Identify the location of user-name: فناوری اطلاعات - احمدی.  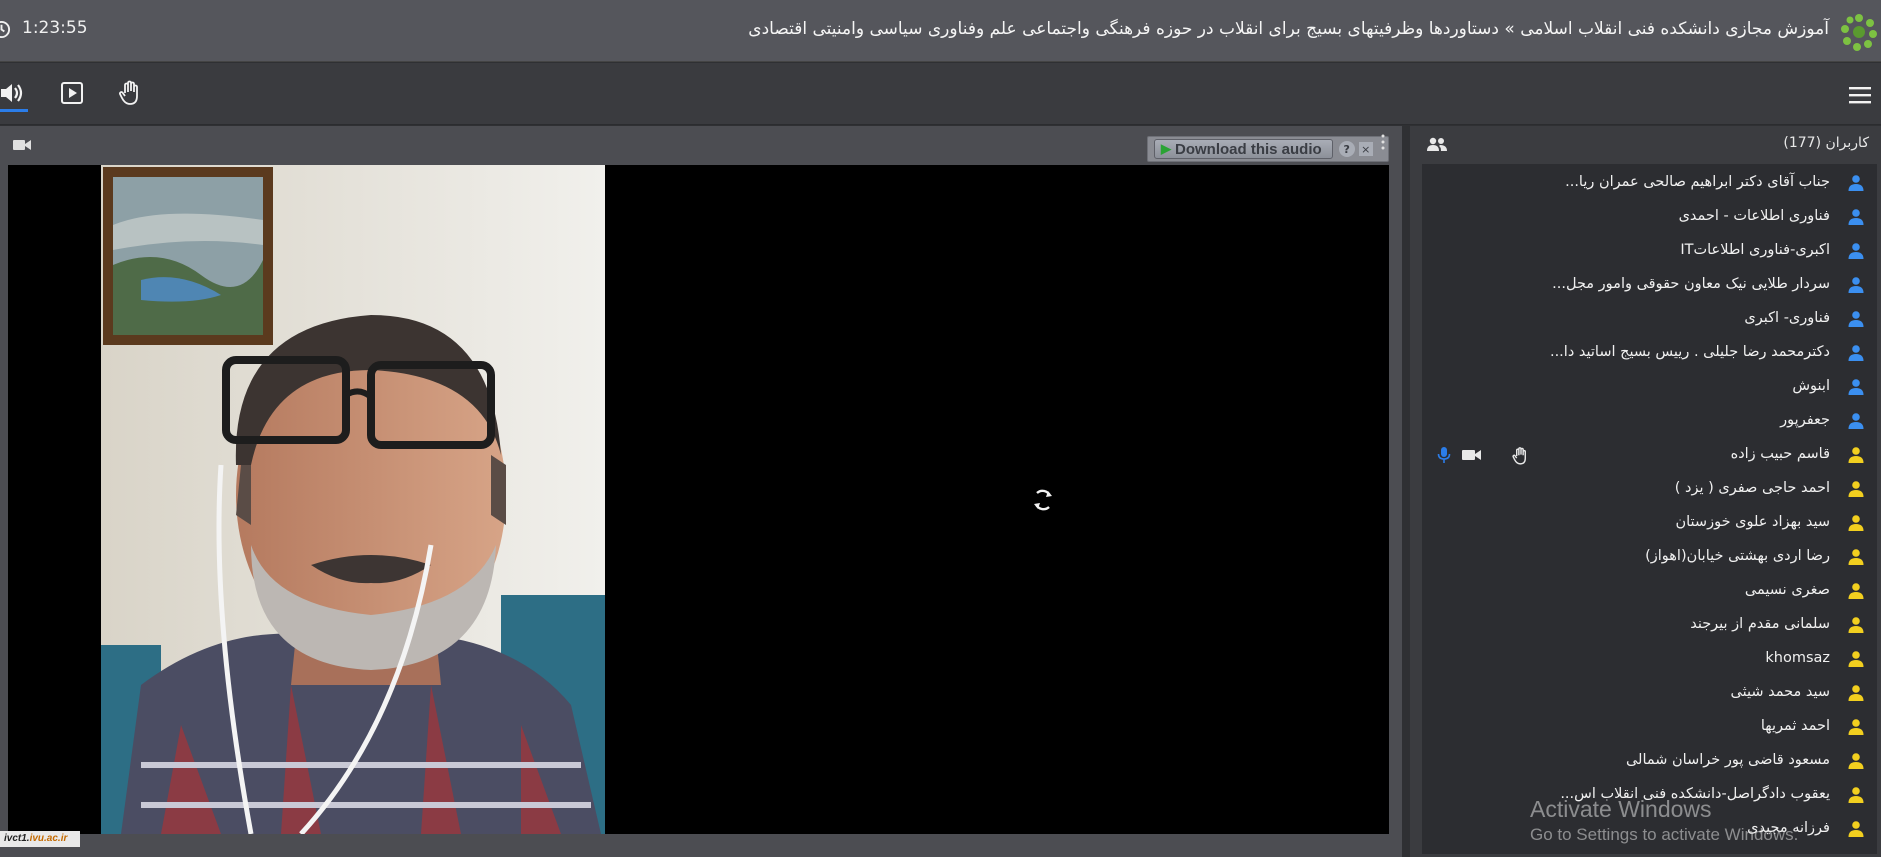
(1754, 216).